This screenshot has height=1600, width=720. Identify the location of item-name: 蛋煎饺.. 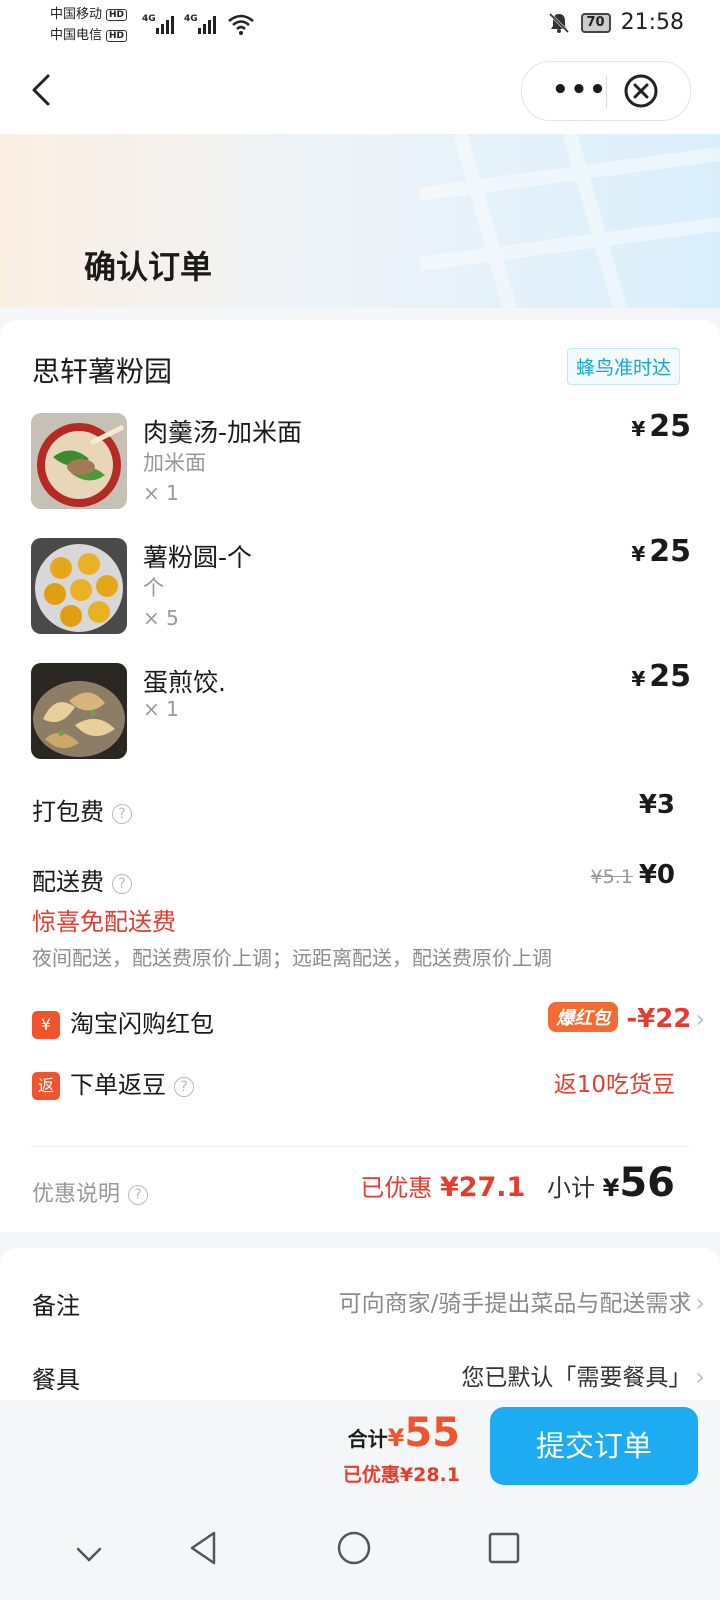
(184, 682).